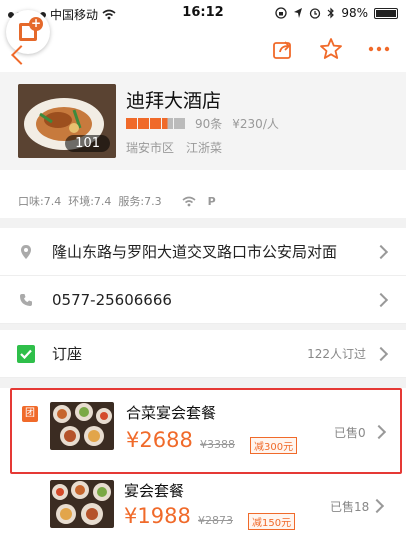  Describe the element at coordinates (31, 29) in the screenshot. I see `app-badge-icon: +` at that location.